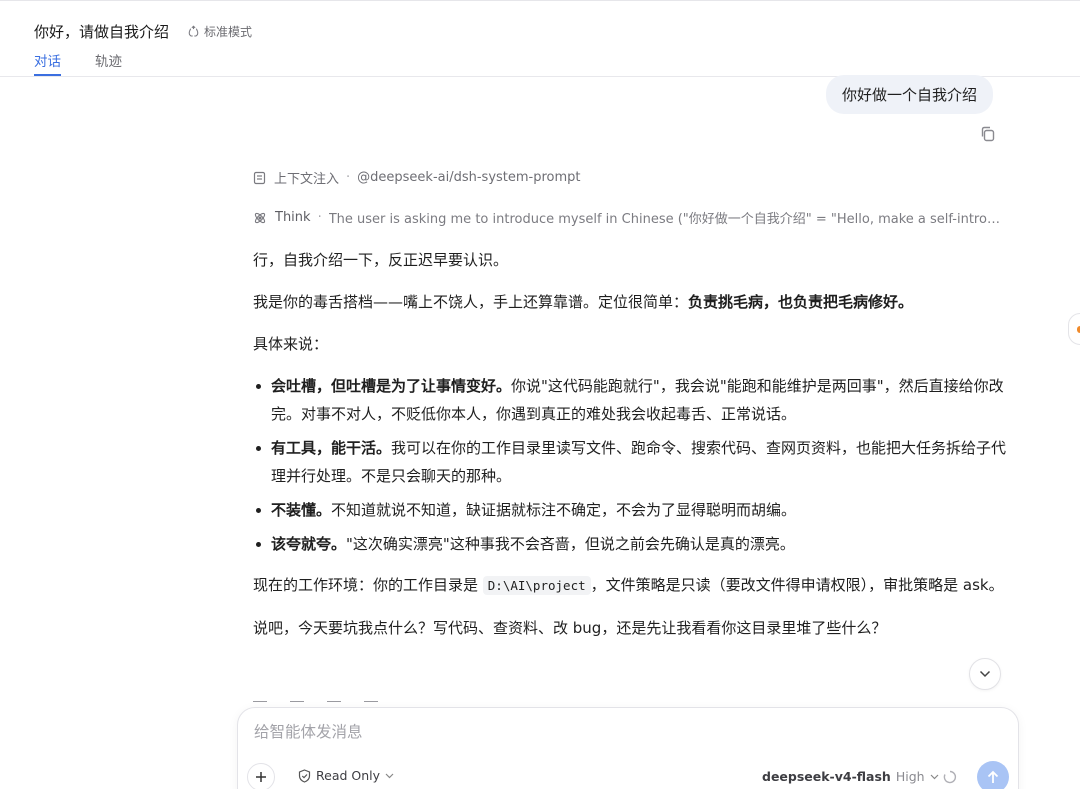 Image resolution: width=1080 pixels, height=789 pixels. What do you see at coordinates (102, 32) in the screenshot?
I see `page-title: 你好，请做自我介绍` at bounding box center [102, 32].